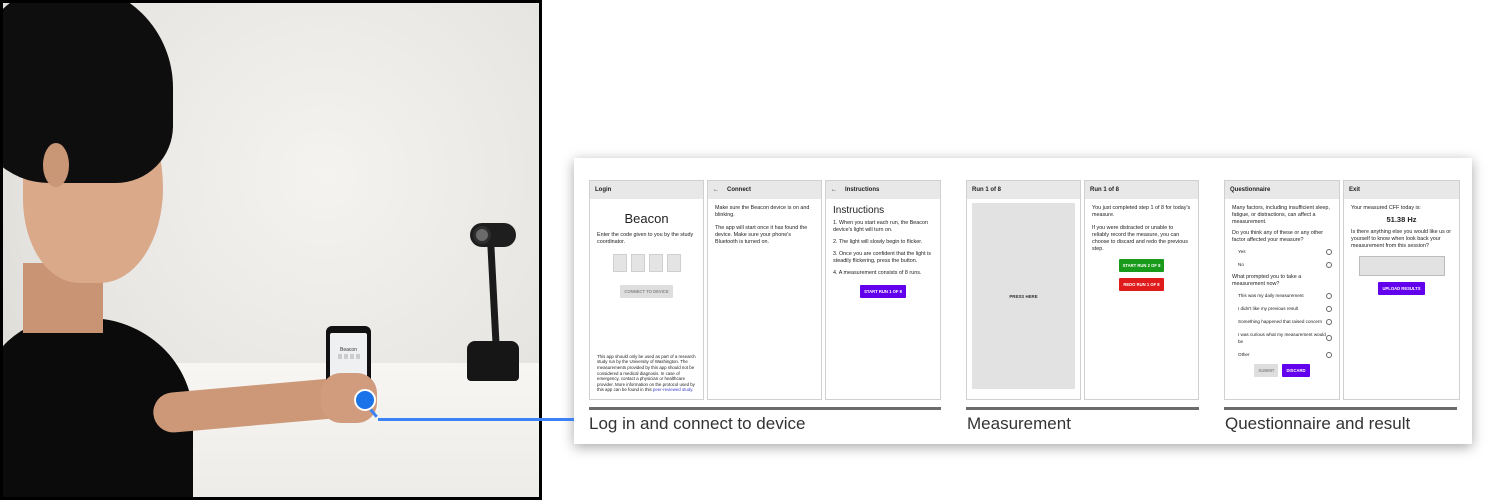 This screenshot has width=1500, height=500. What do you see at coordinates (365, 400) in the screenshot?
I see `phone-marker-dot` at bounding box center [365, 400].